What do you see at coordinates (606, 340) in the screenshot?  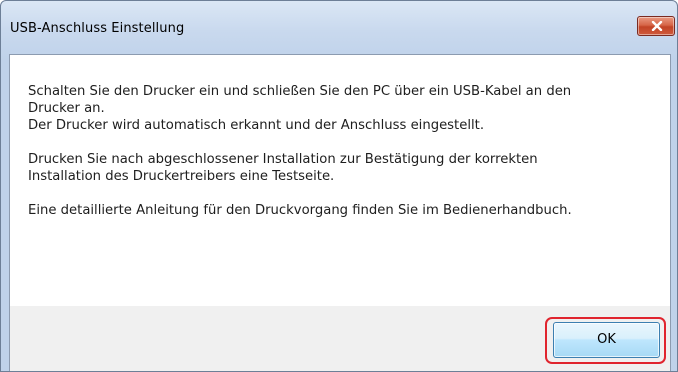 I see `ok-button: OK` at bounding box center [606, 340].